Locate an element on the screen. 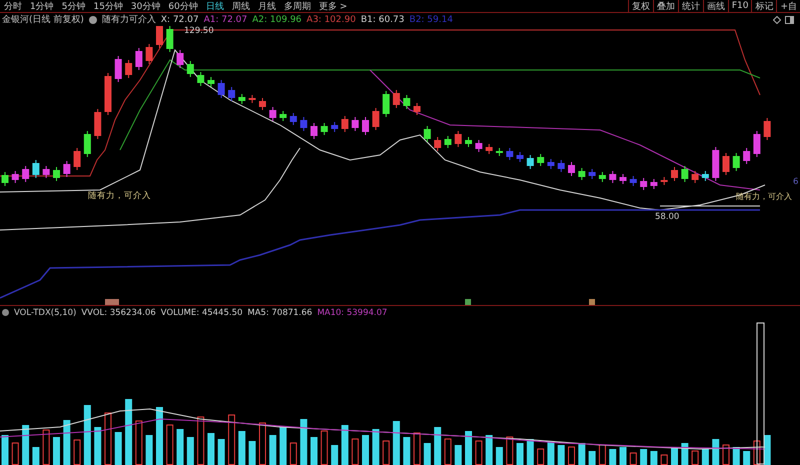 This screenshot has width=800, height=465. period-tab: 周线 is located at coordinates (241, 6).